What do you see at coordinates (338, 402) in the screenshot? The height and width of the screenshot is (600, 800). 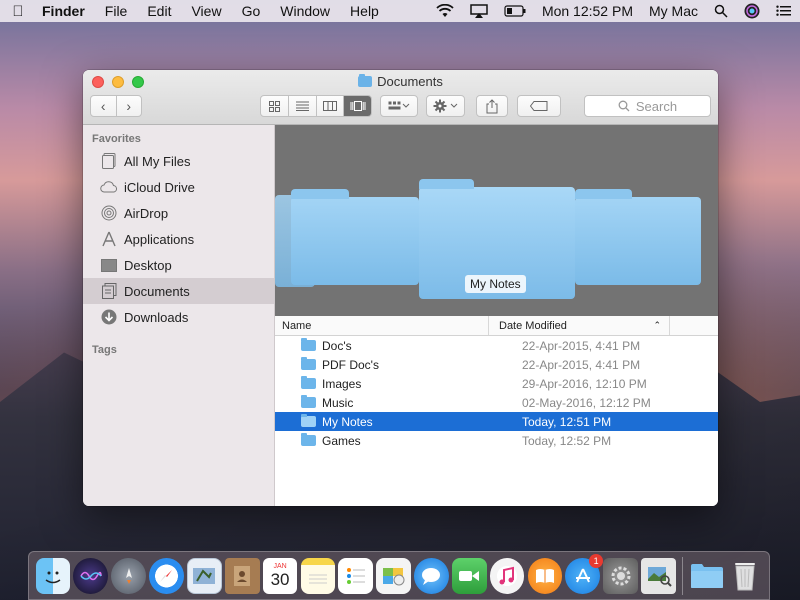 I see `list-item-name-text: Music` at bounding box center [338, 402].